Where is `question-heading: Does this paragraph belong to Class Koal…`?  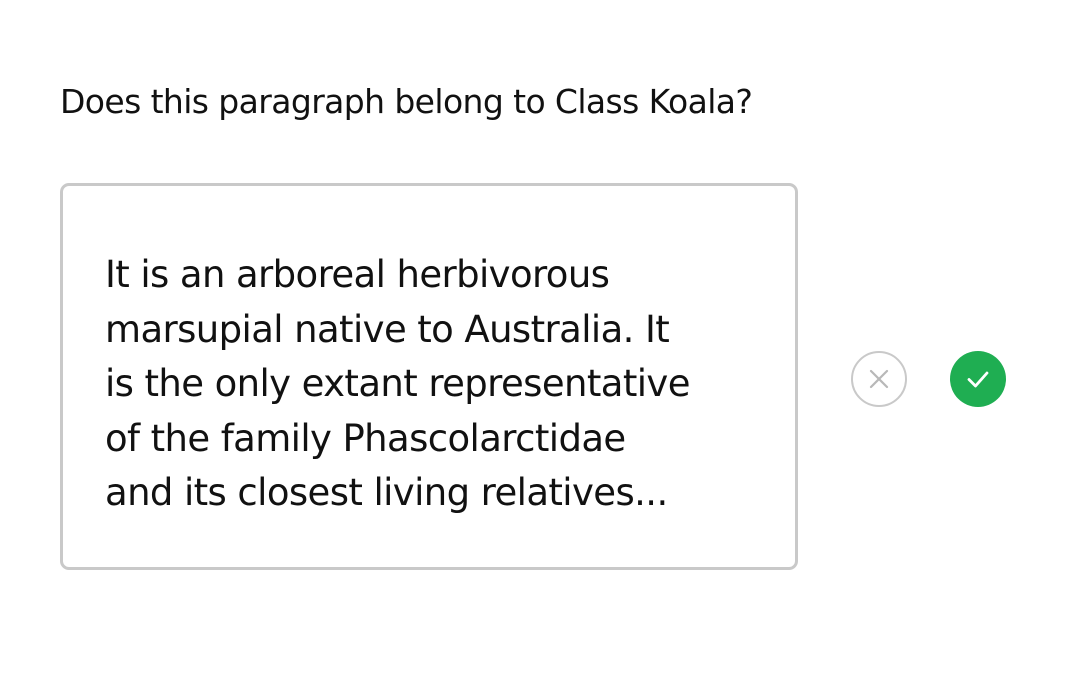 question-heading: Does this paragraph belong to Class Koal… is located at coordinates (406, 101).